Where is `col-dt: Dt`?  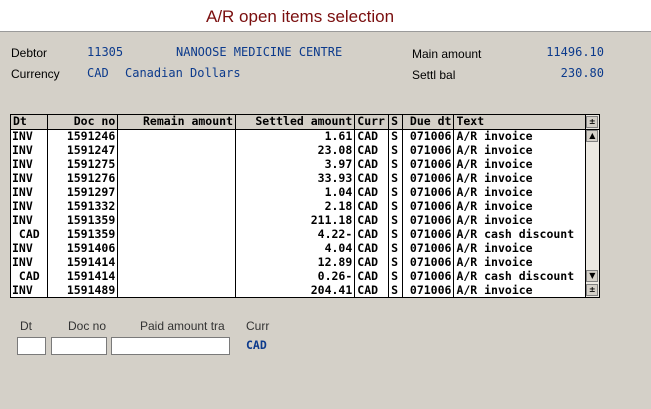 col-dt: Dt is located at coordinates (29, 122).